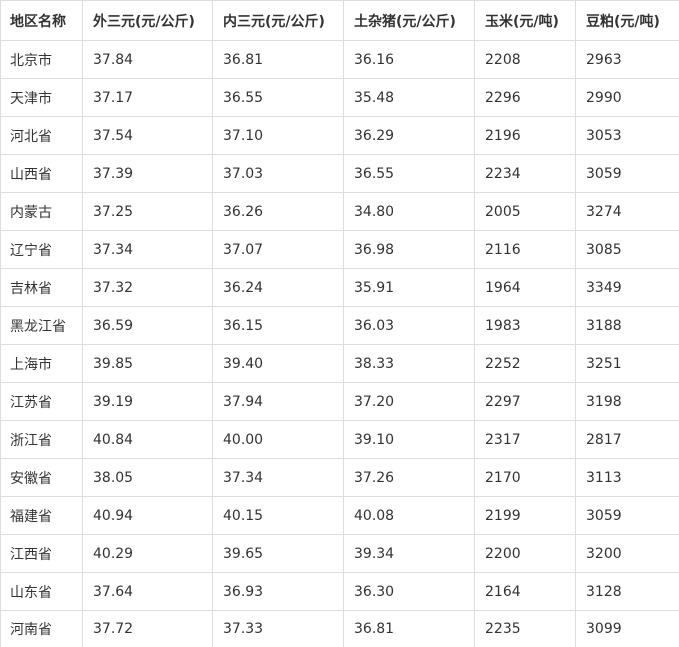 This screenshot has width=679, height=647. I want to click on cell-corn: 2252, so click(525, 364).